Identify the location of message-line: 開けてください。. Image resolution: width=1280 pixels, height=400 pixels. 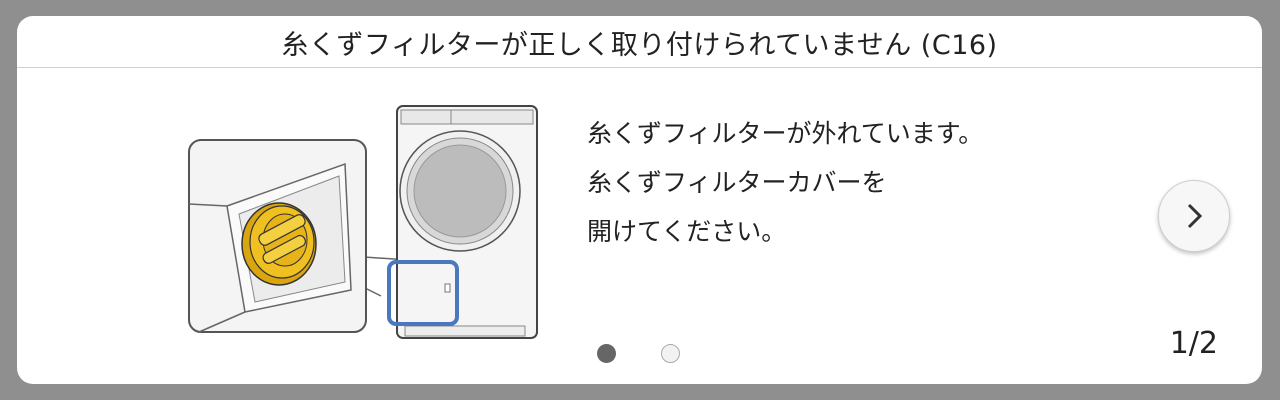
(687, 231).